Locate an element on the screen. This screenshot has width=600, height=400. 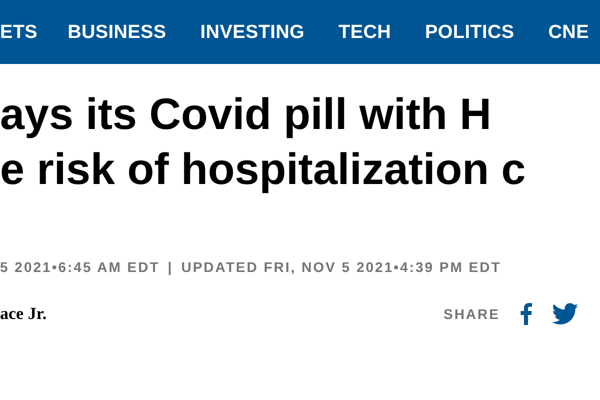
headline-text: ays its Covid pill with H is located at coordinates (246, 115).